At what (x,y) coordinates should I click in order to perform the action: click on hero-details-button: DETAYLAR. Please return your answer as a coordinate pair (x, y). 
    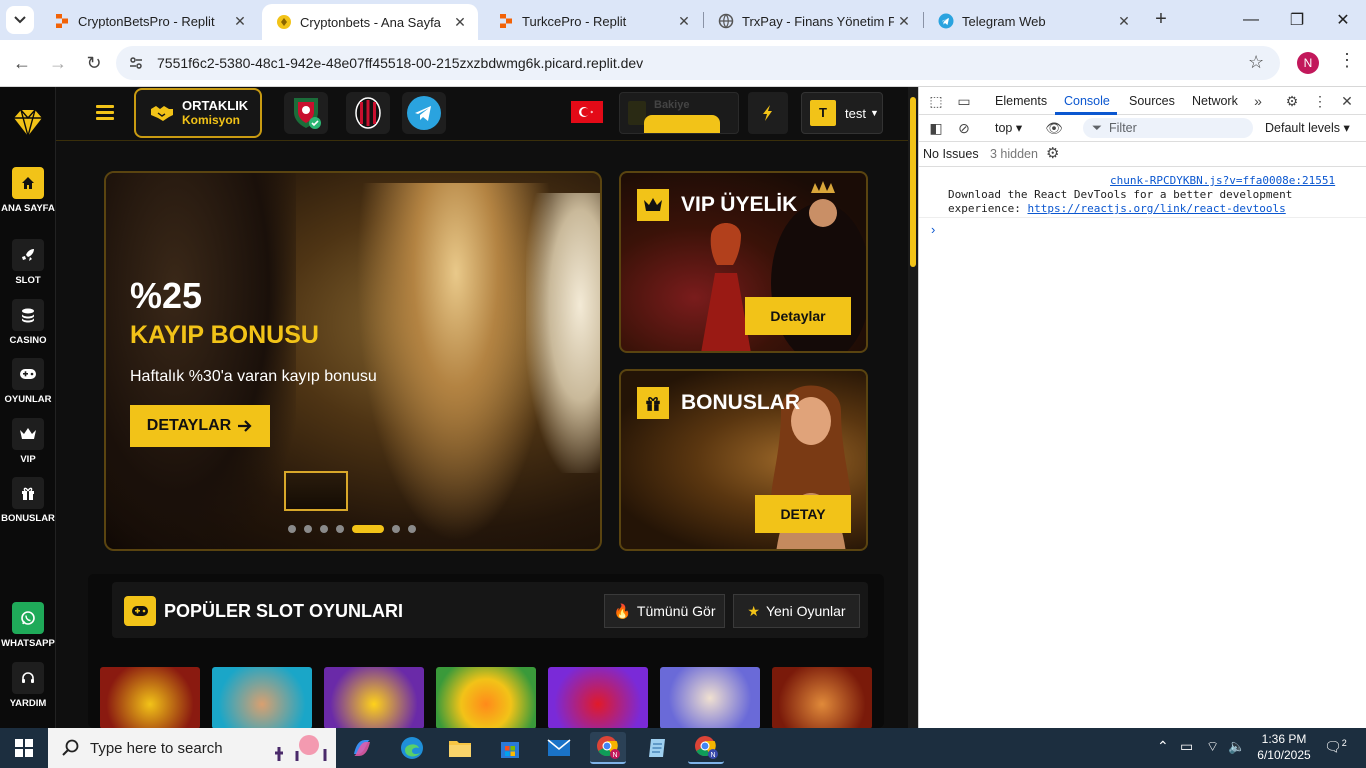
    Looking at the image, I should click on (200, 426).